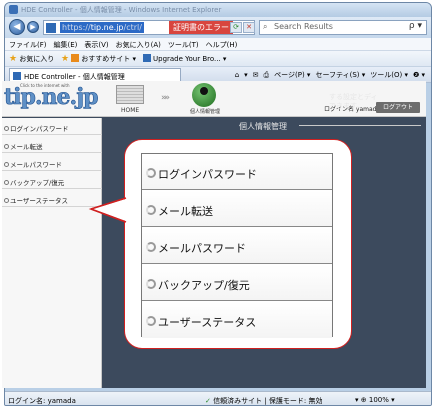  Describe the element at coordinates (363, 400) in the screenshot. I see `zoom-icon: ⊕` at that location.